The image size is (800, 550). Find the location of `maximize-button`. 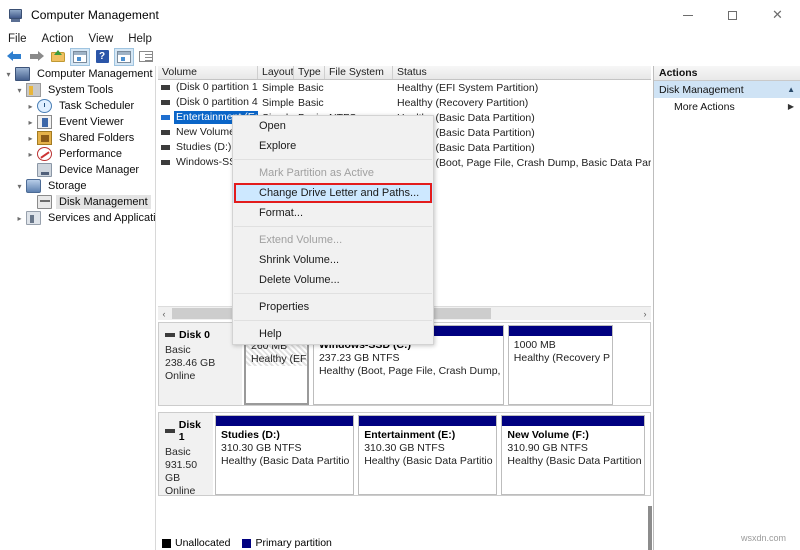

maximize-button is located at coordinates (732, 15).